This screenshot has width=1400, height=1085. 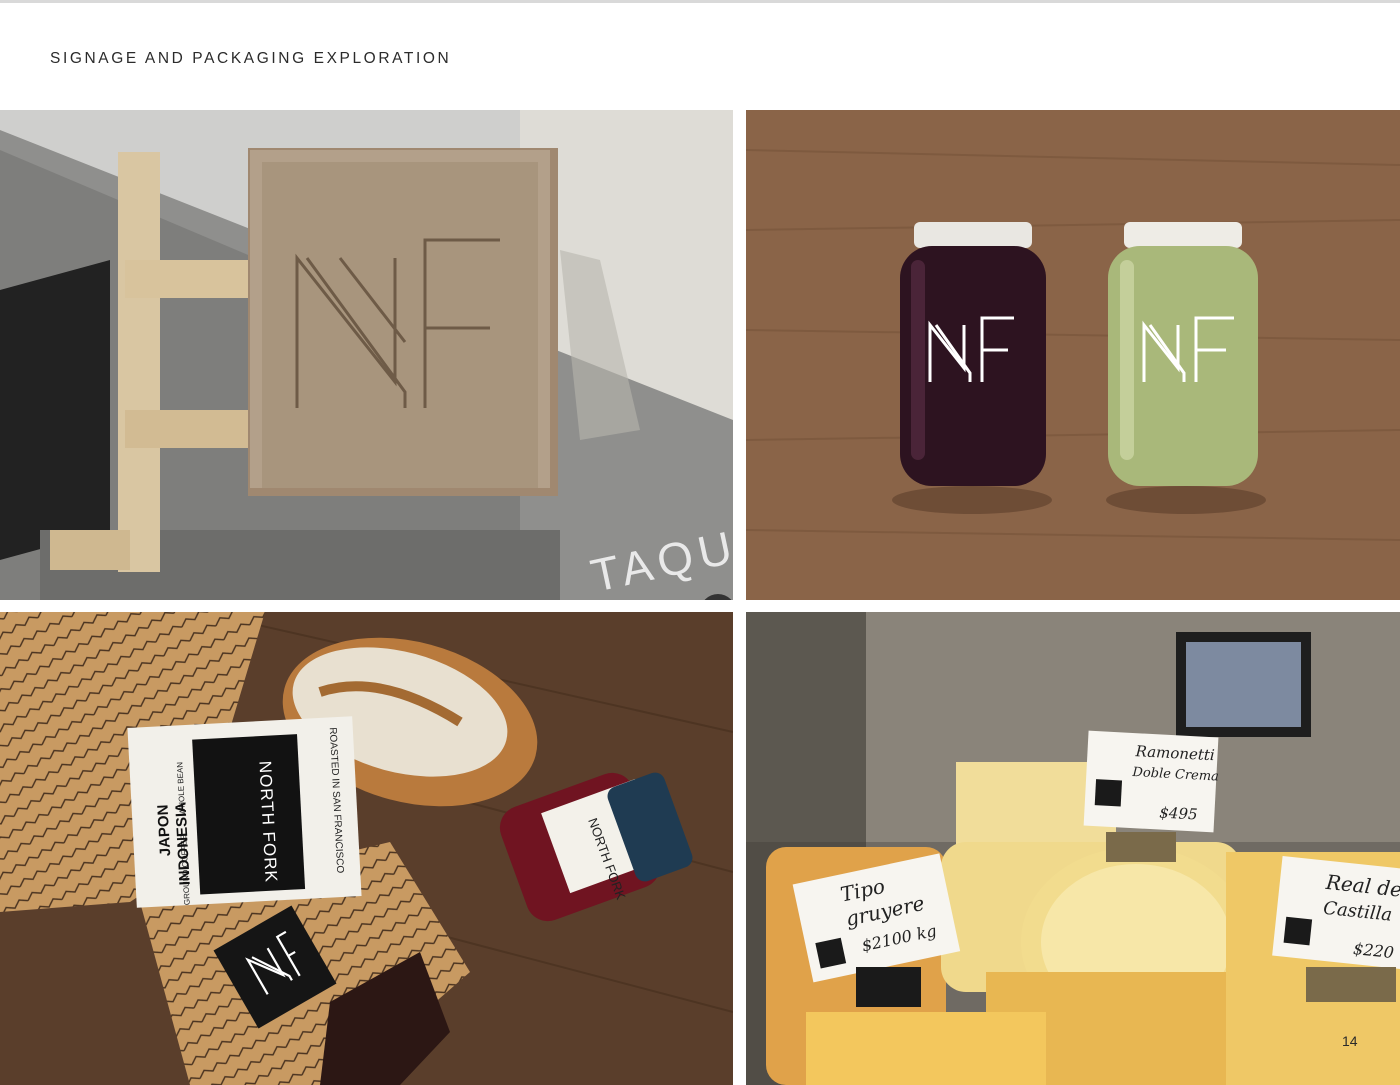 What do you see at coordinates (165, 830) in the screenshot?
I see `coffee-label-origin-1: JAPON` at bounding box center [165, 830].